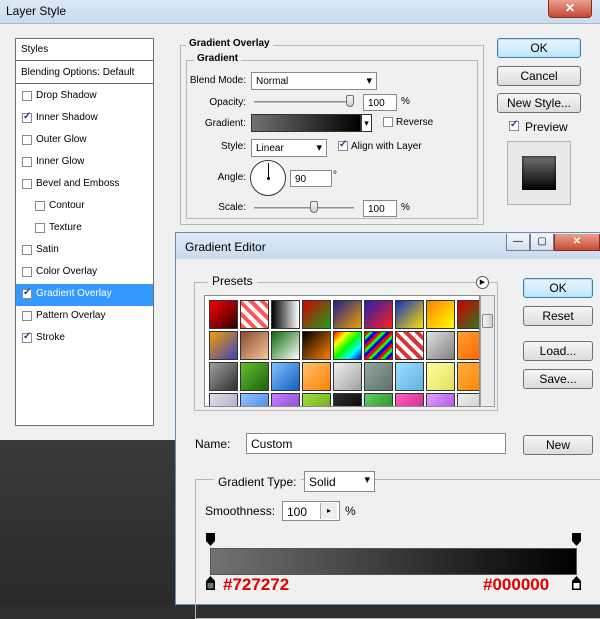  I want to click on presets-menu-button: ▶, so click(482, 282).